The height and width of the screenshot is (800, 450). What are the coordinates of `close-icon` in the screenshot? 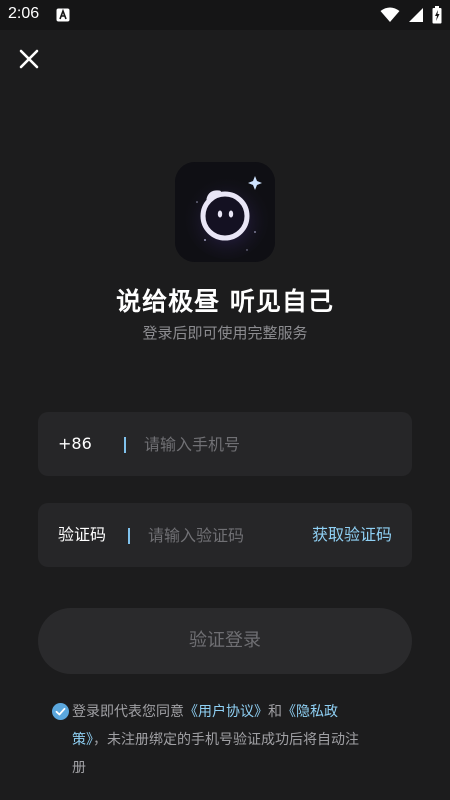 It's located at (29, 59).